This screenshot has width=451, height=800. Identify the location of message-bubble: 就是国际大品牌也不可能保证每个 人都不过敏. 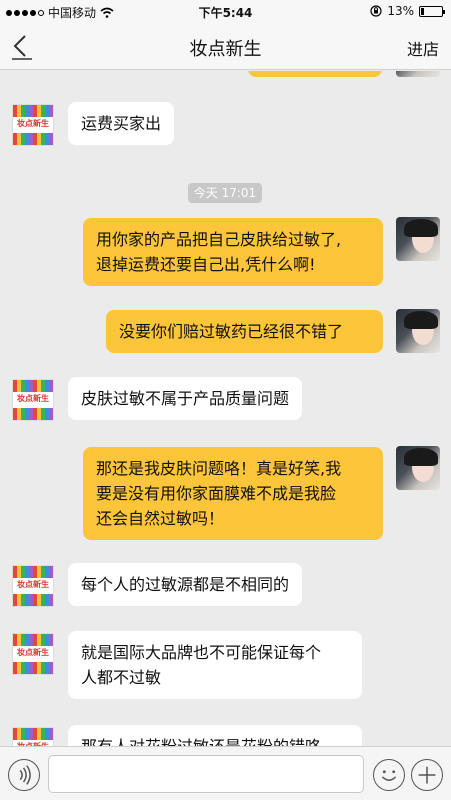
(215, 665).